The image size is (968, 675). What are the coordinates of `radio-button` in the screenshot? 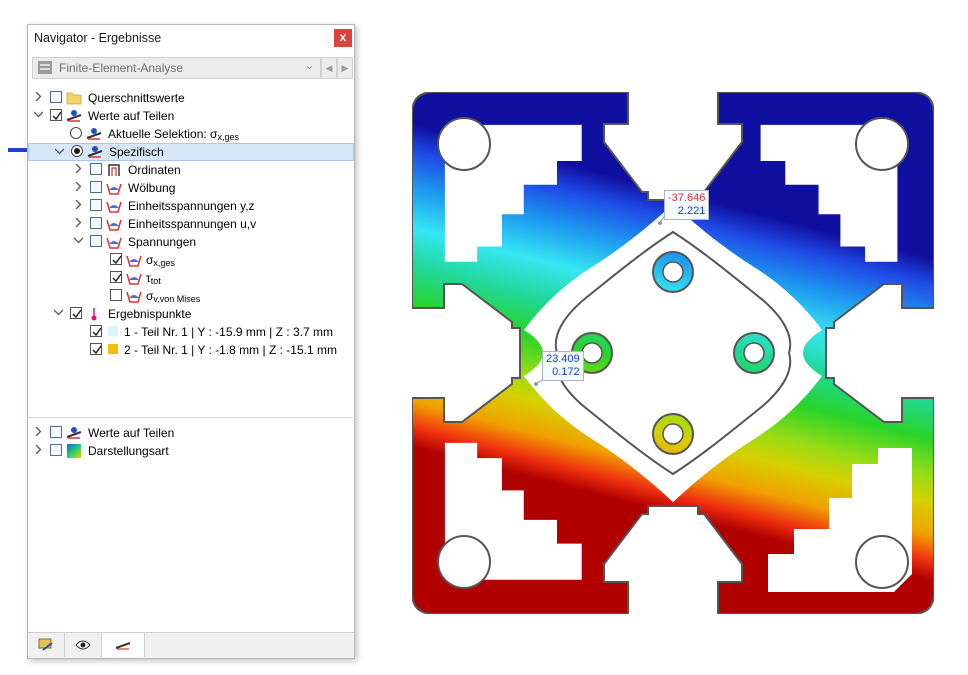 It's located at (76, 133).